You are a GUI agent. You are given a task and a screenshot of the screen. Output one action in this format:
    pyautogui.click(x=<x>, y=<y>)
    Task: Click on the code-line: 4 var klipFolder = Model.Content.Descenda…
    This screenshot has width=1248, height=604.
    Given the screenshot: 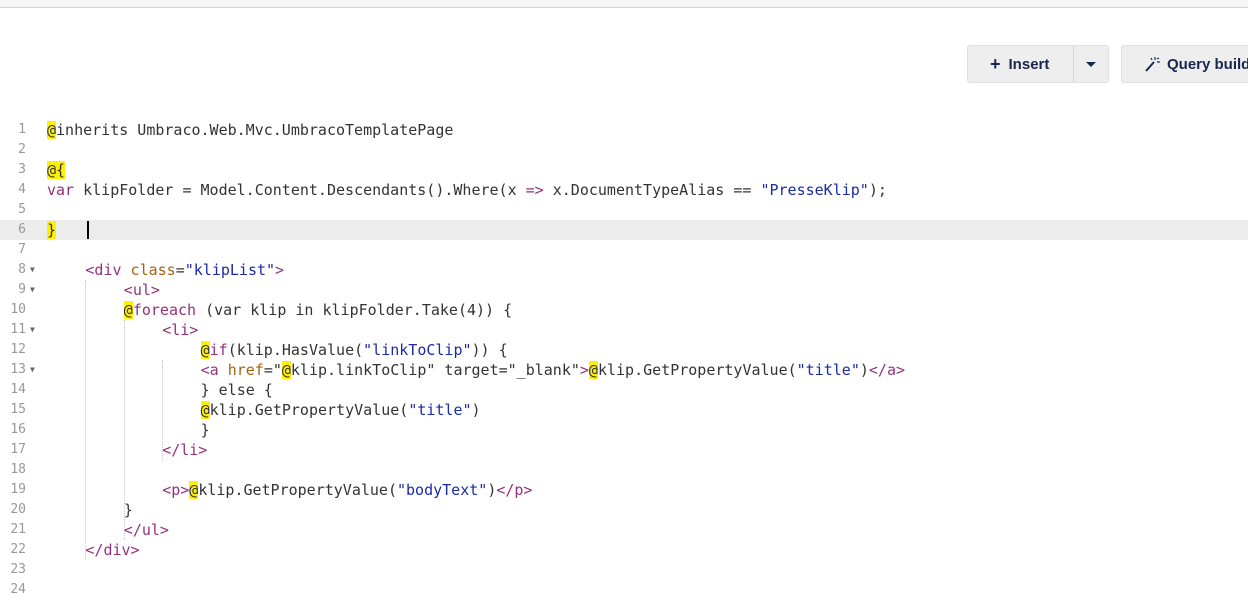 What is the action you would take?
    pyautogui.click(x=624, y=190)
    